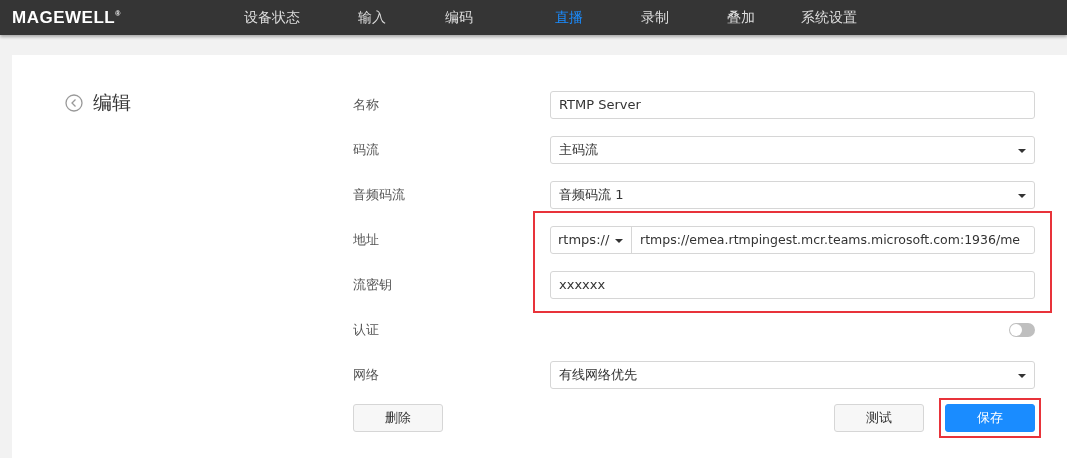 The image size is (1067, 458). I want to click on action-button: 删除, so click(398, 418).